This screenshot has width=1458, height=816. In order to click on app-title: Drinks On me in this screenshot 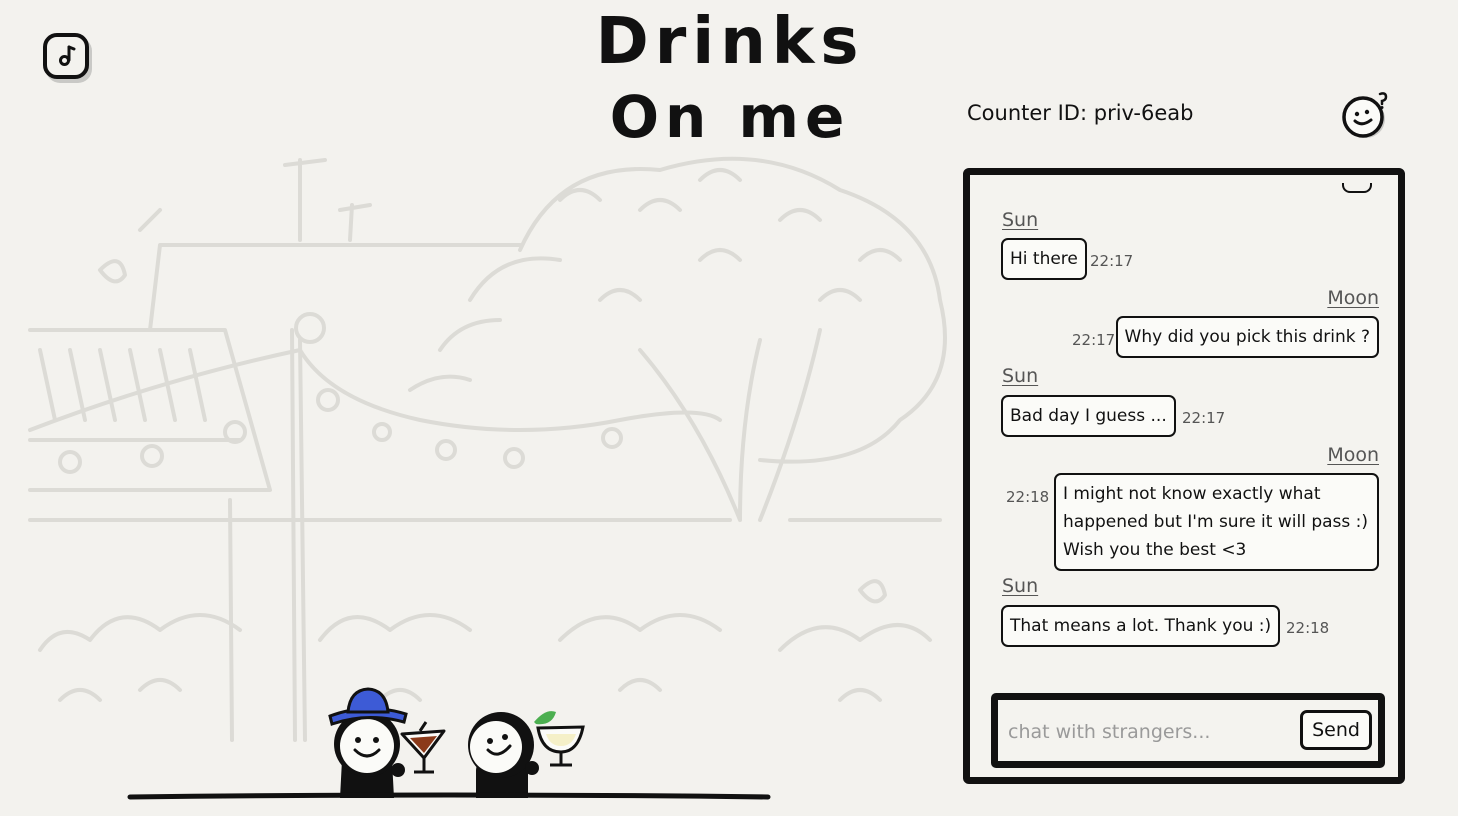, I will do `click(730, 78)`.